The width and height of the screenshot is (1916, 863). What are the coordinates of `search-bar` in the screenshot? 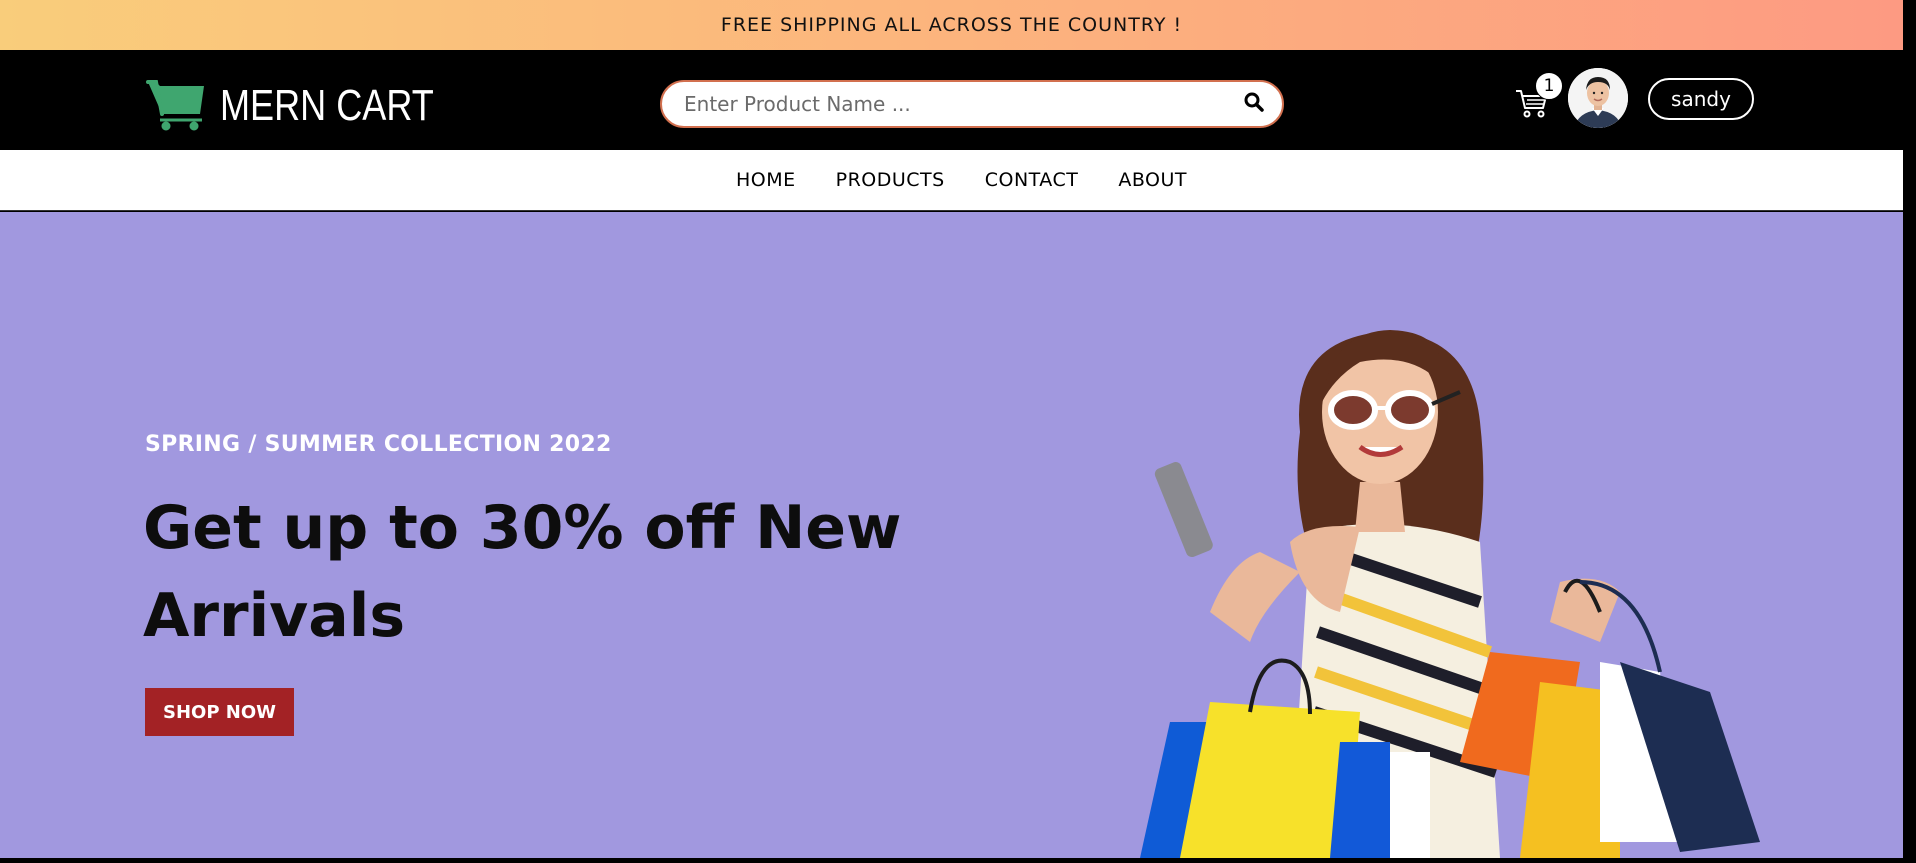 It's located at (972, 104).